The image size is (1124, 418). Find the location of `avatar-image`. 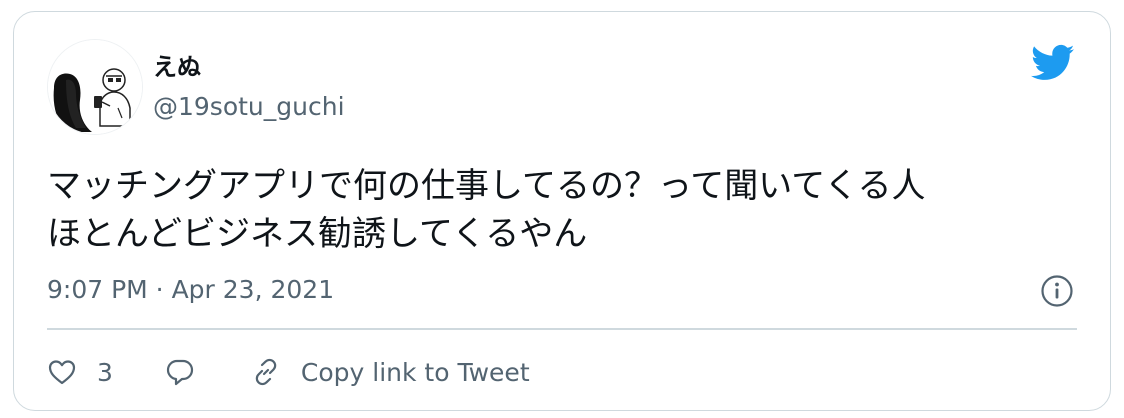

avatar-image is located at coordinates (95, 87).